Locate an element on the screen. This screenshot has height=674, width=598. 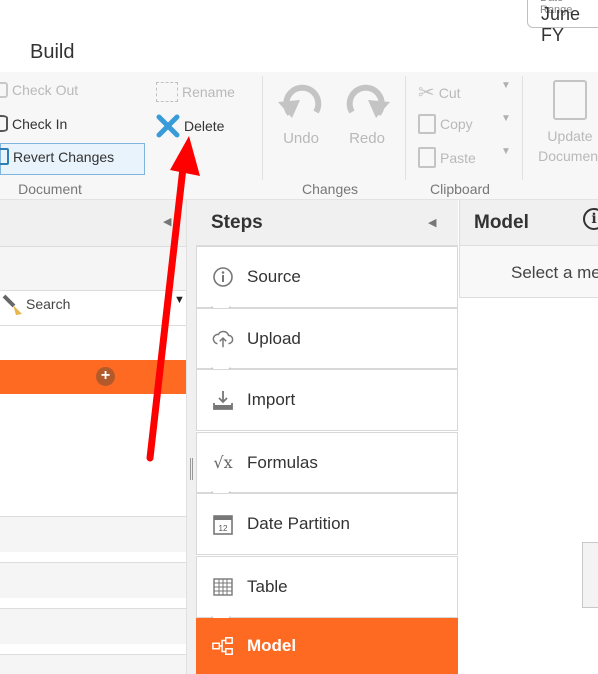
redo-button: Redo is located at coordinates (367, 115).